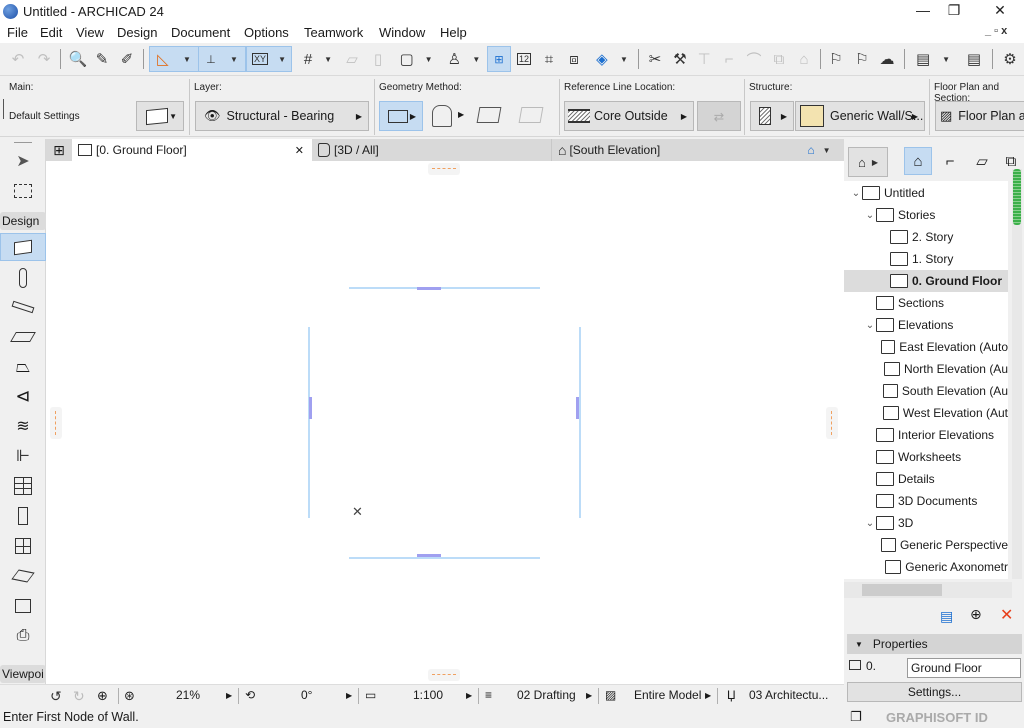 The height and width of the screenshot is (728, 1024). I want to click on measure-icon: 12, so click(524, 59).